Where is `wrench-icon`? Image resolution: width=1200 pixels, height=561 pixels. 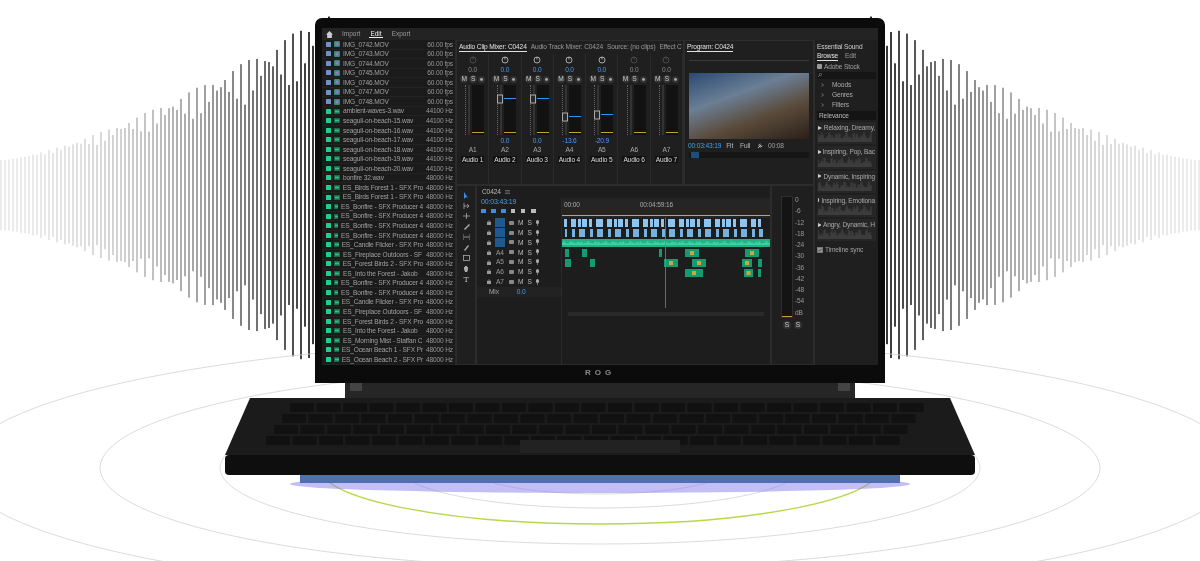
wrench-icon is located at coordinates (760, 145).